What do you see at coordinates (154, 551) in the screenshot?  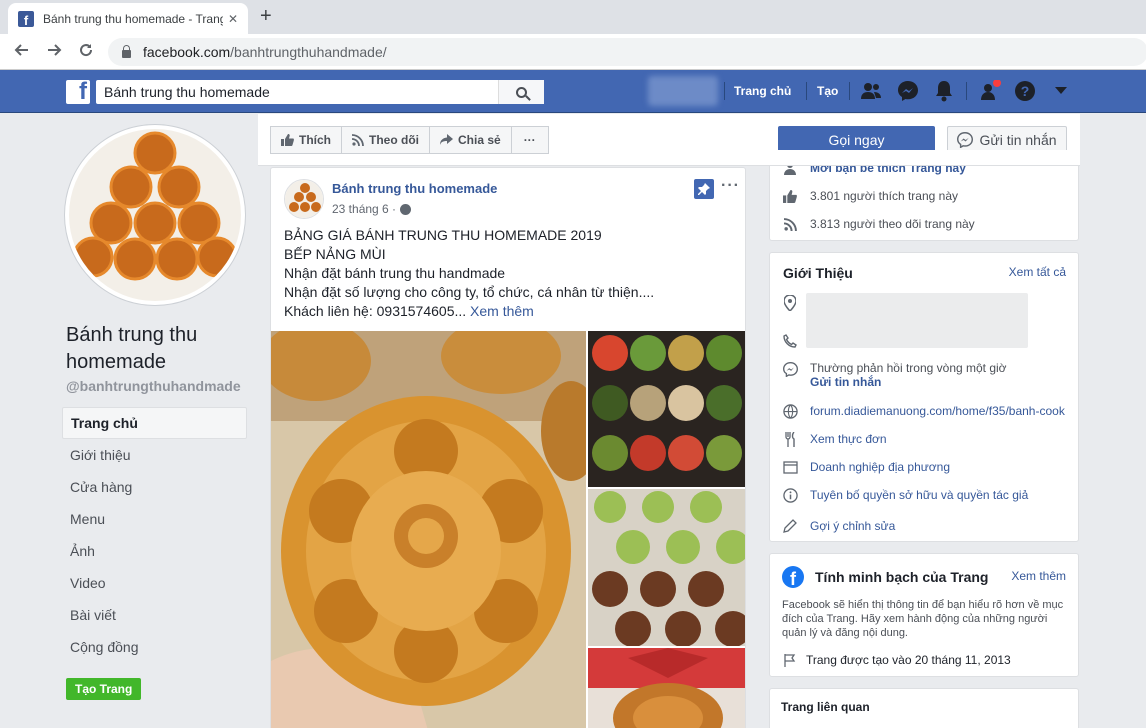 I see `sidebar-item-photos: Ảnh` at bounding box center [154, 551].